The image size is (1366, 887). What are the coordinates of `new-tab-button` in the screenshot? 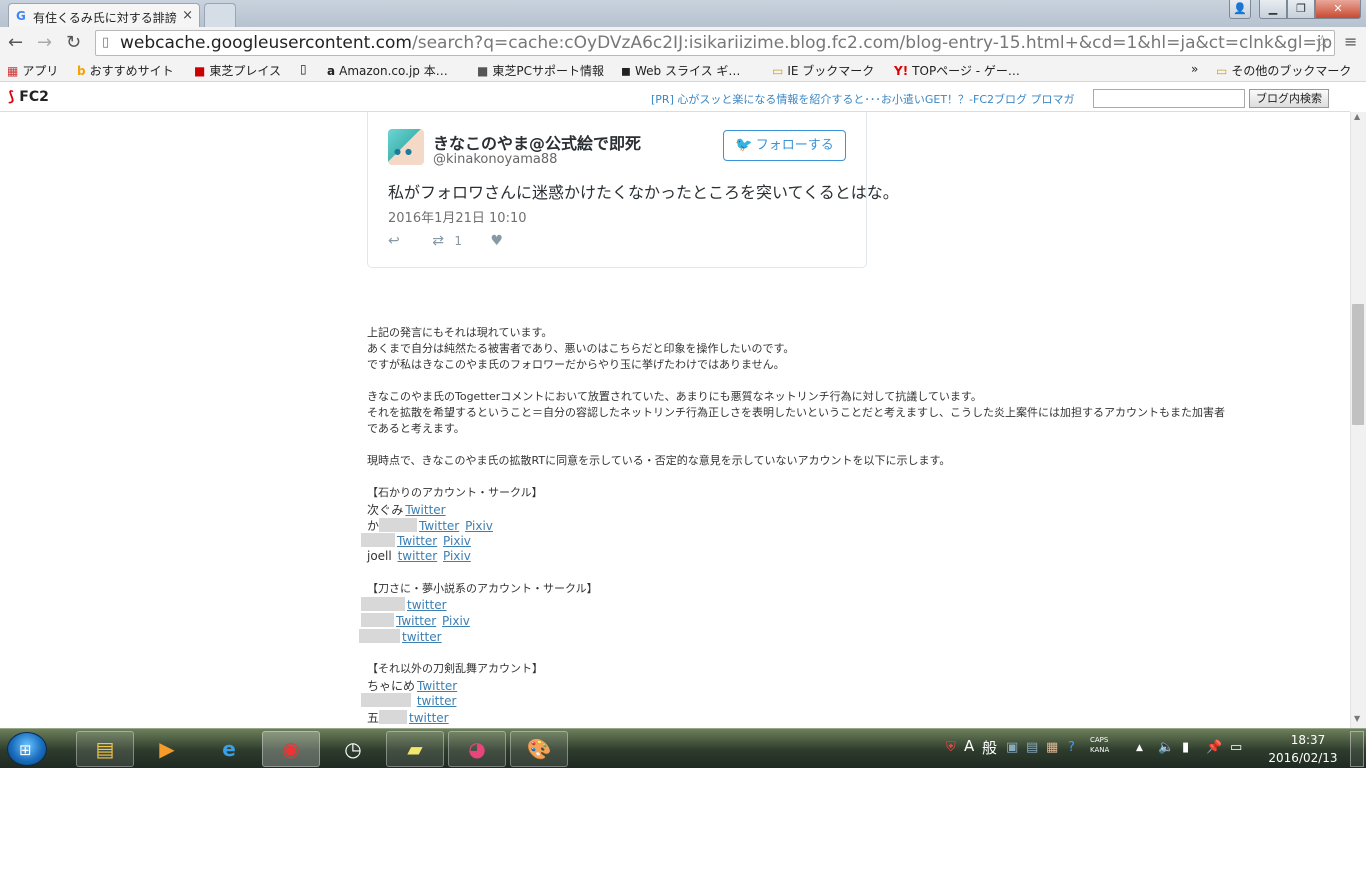 It's located at (220, 15).